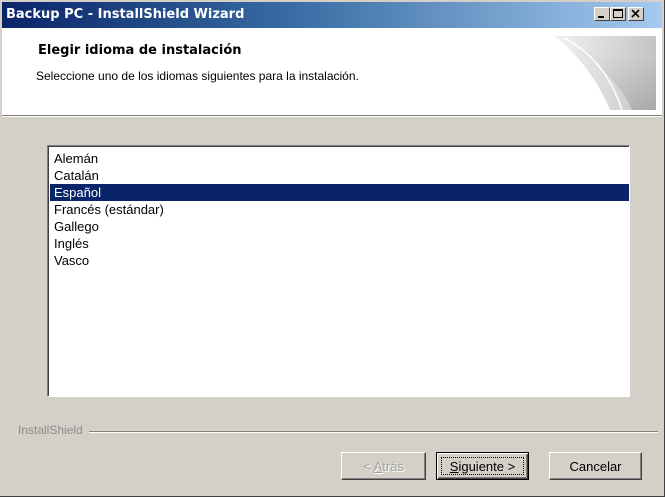 This screenshot has width=665, height=497. Describe the element at coordinates (339, 226) in the screenshot. I see `language-option-gallego: Gallego` at that location.